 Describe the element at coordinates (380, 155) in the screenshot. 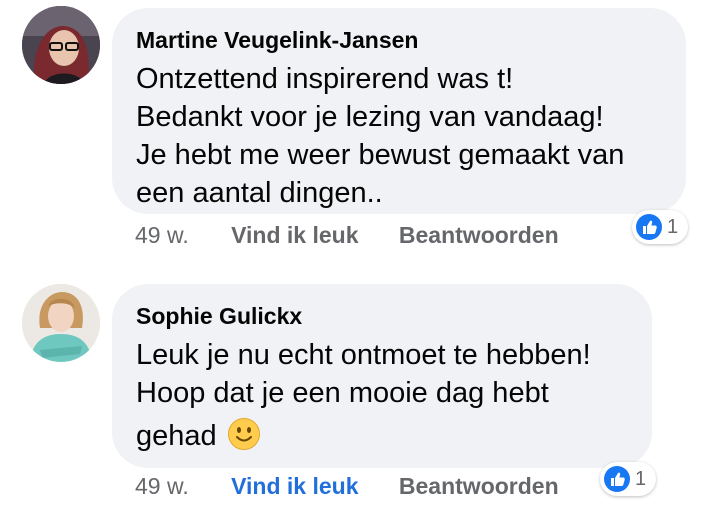

I see `comment-text-line: Je hebt me weer bewust gemaakt van` at that location.